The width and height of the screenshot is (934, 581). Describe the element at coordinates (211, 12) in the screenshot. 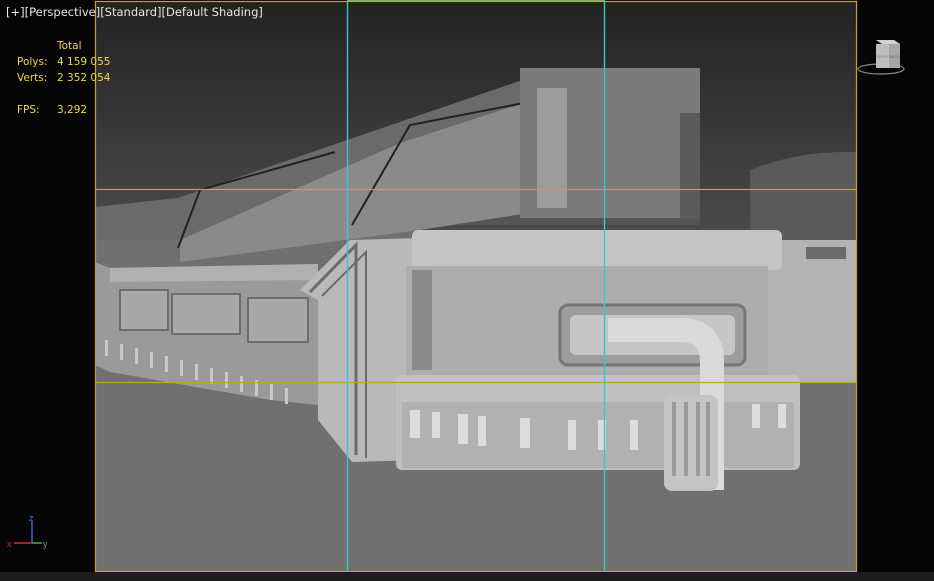

I see `viewport-shading-menu: [Default Shading]` at that location.